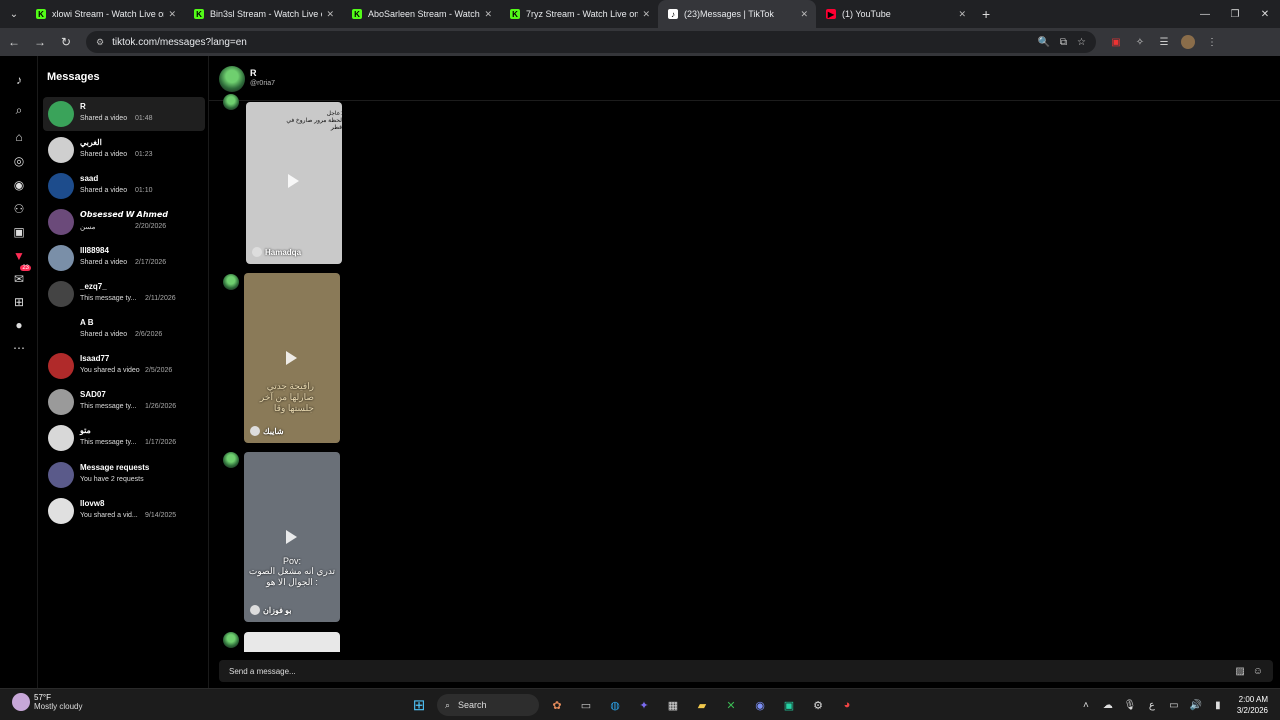 The width and height of the screenshot is (1280, 720). I want to click on taskbar-search: ⌕ Search, so click(488, 705).